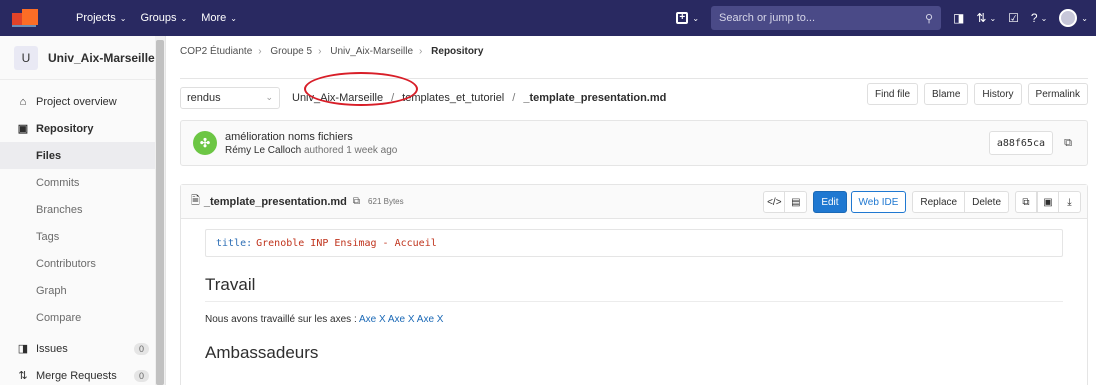 Image resolution: width=1096 pixels, height=385 pixels. What do you see at coordinates (23, 101) in the screenshot?
I see `home-icon: ⌂` at bounding box center [23, 101].